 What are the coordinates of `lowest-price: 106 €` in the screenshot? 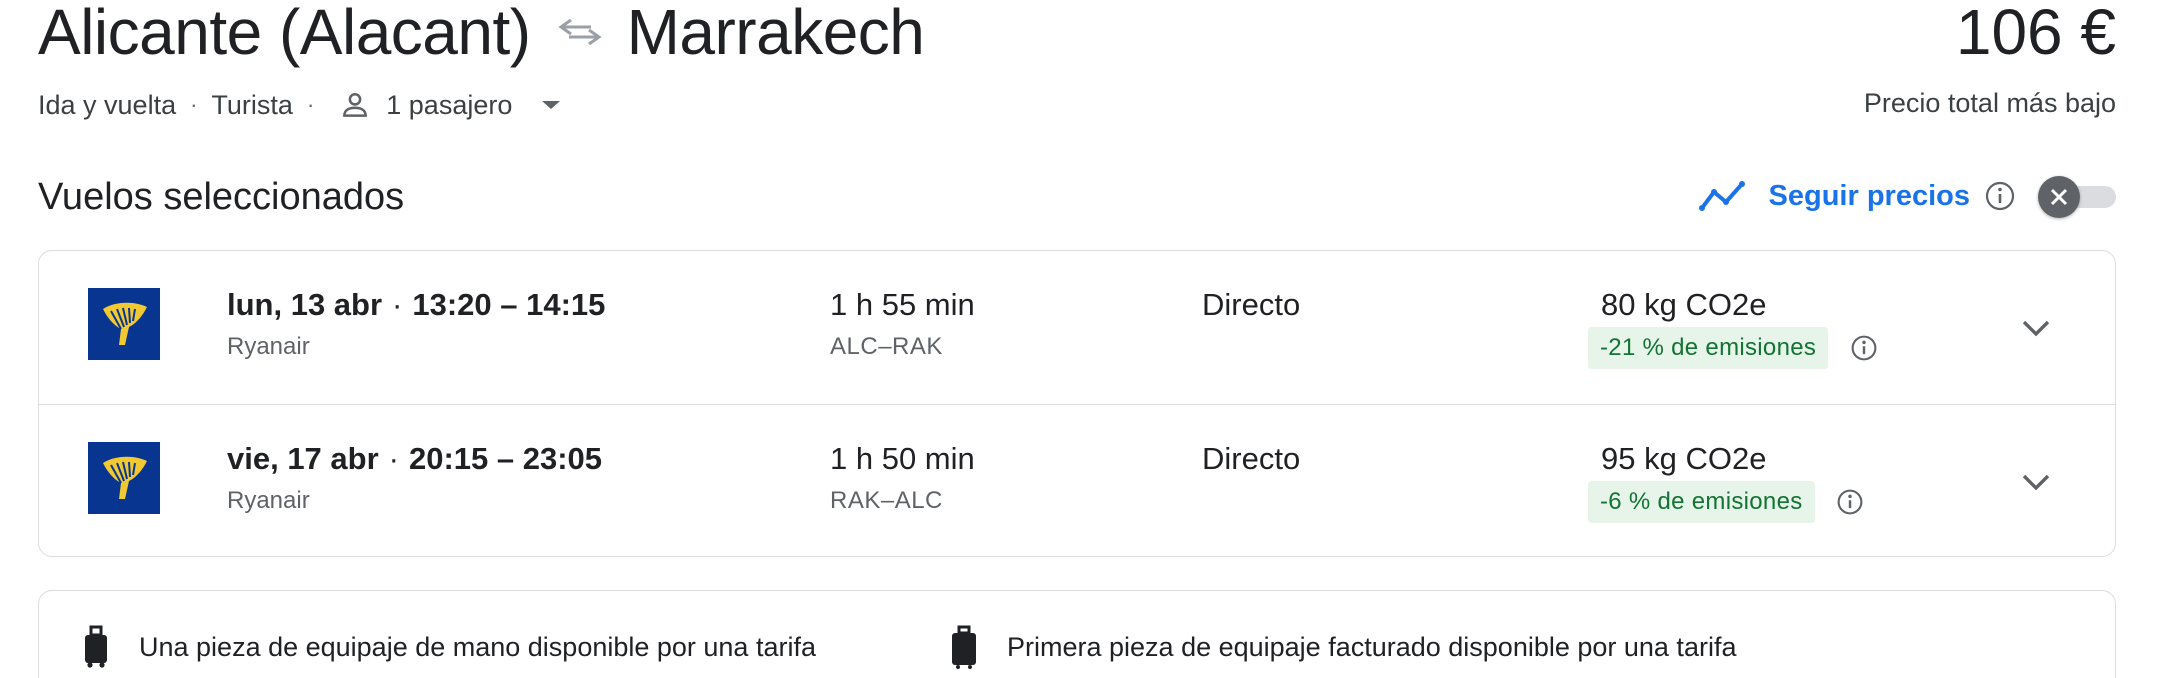 It's located at (2035, 34).